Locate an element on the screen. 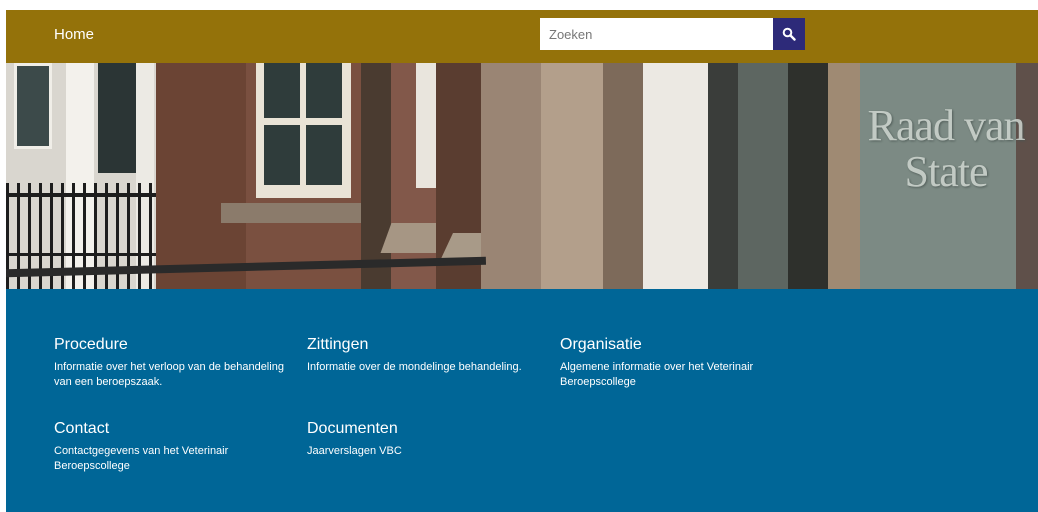  search-icon is located at coordinates (789, 34).